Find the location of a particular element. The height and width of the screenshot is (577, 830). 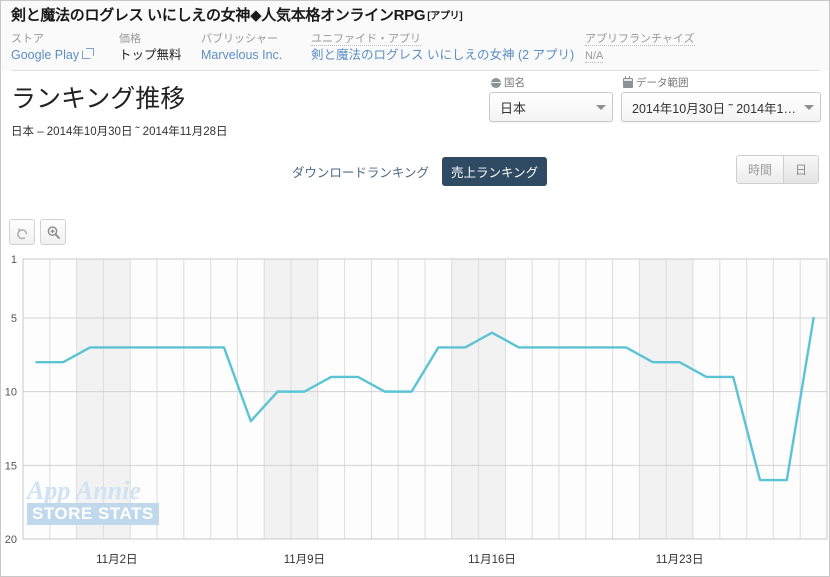

tabs-row: ダウンロードランキング 売上ランキング 時間 日 is located at coordinates (415, 171).